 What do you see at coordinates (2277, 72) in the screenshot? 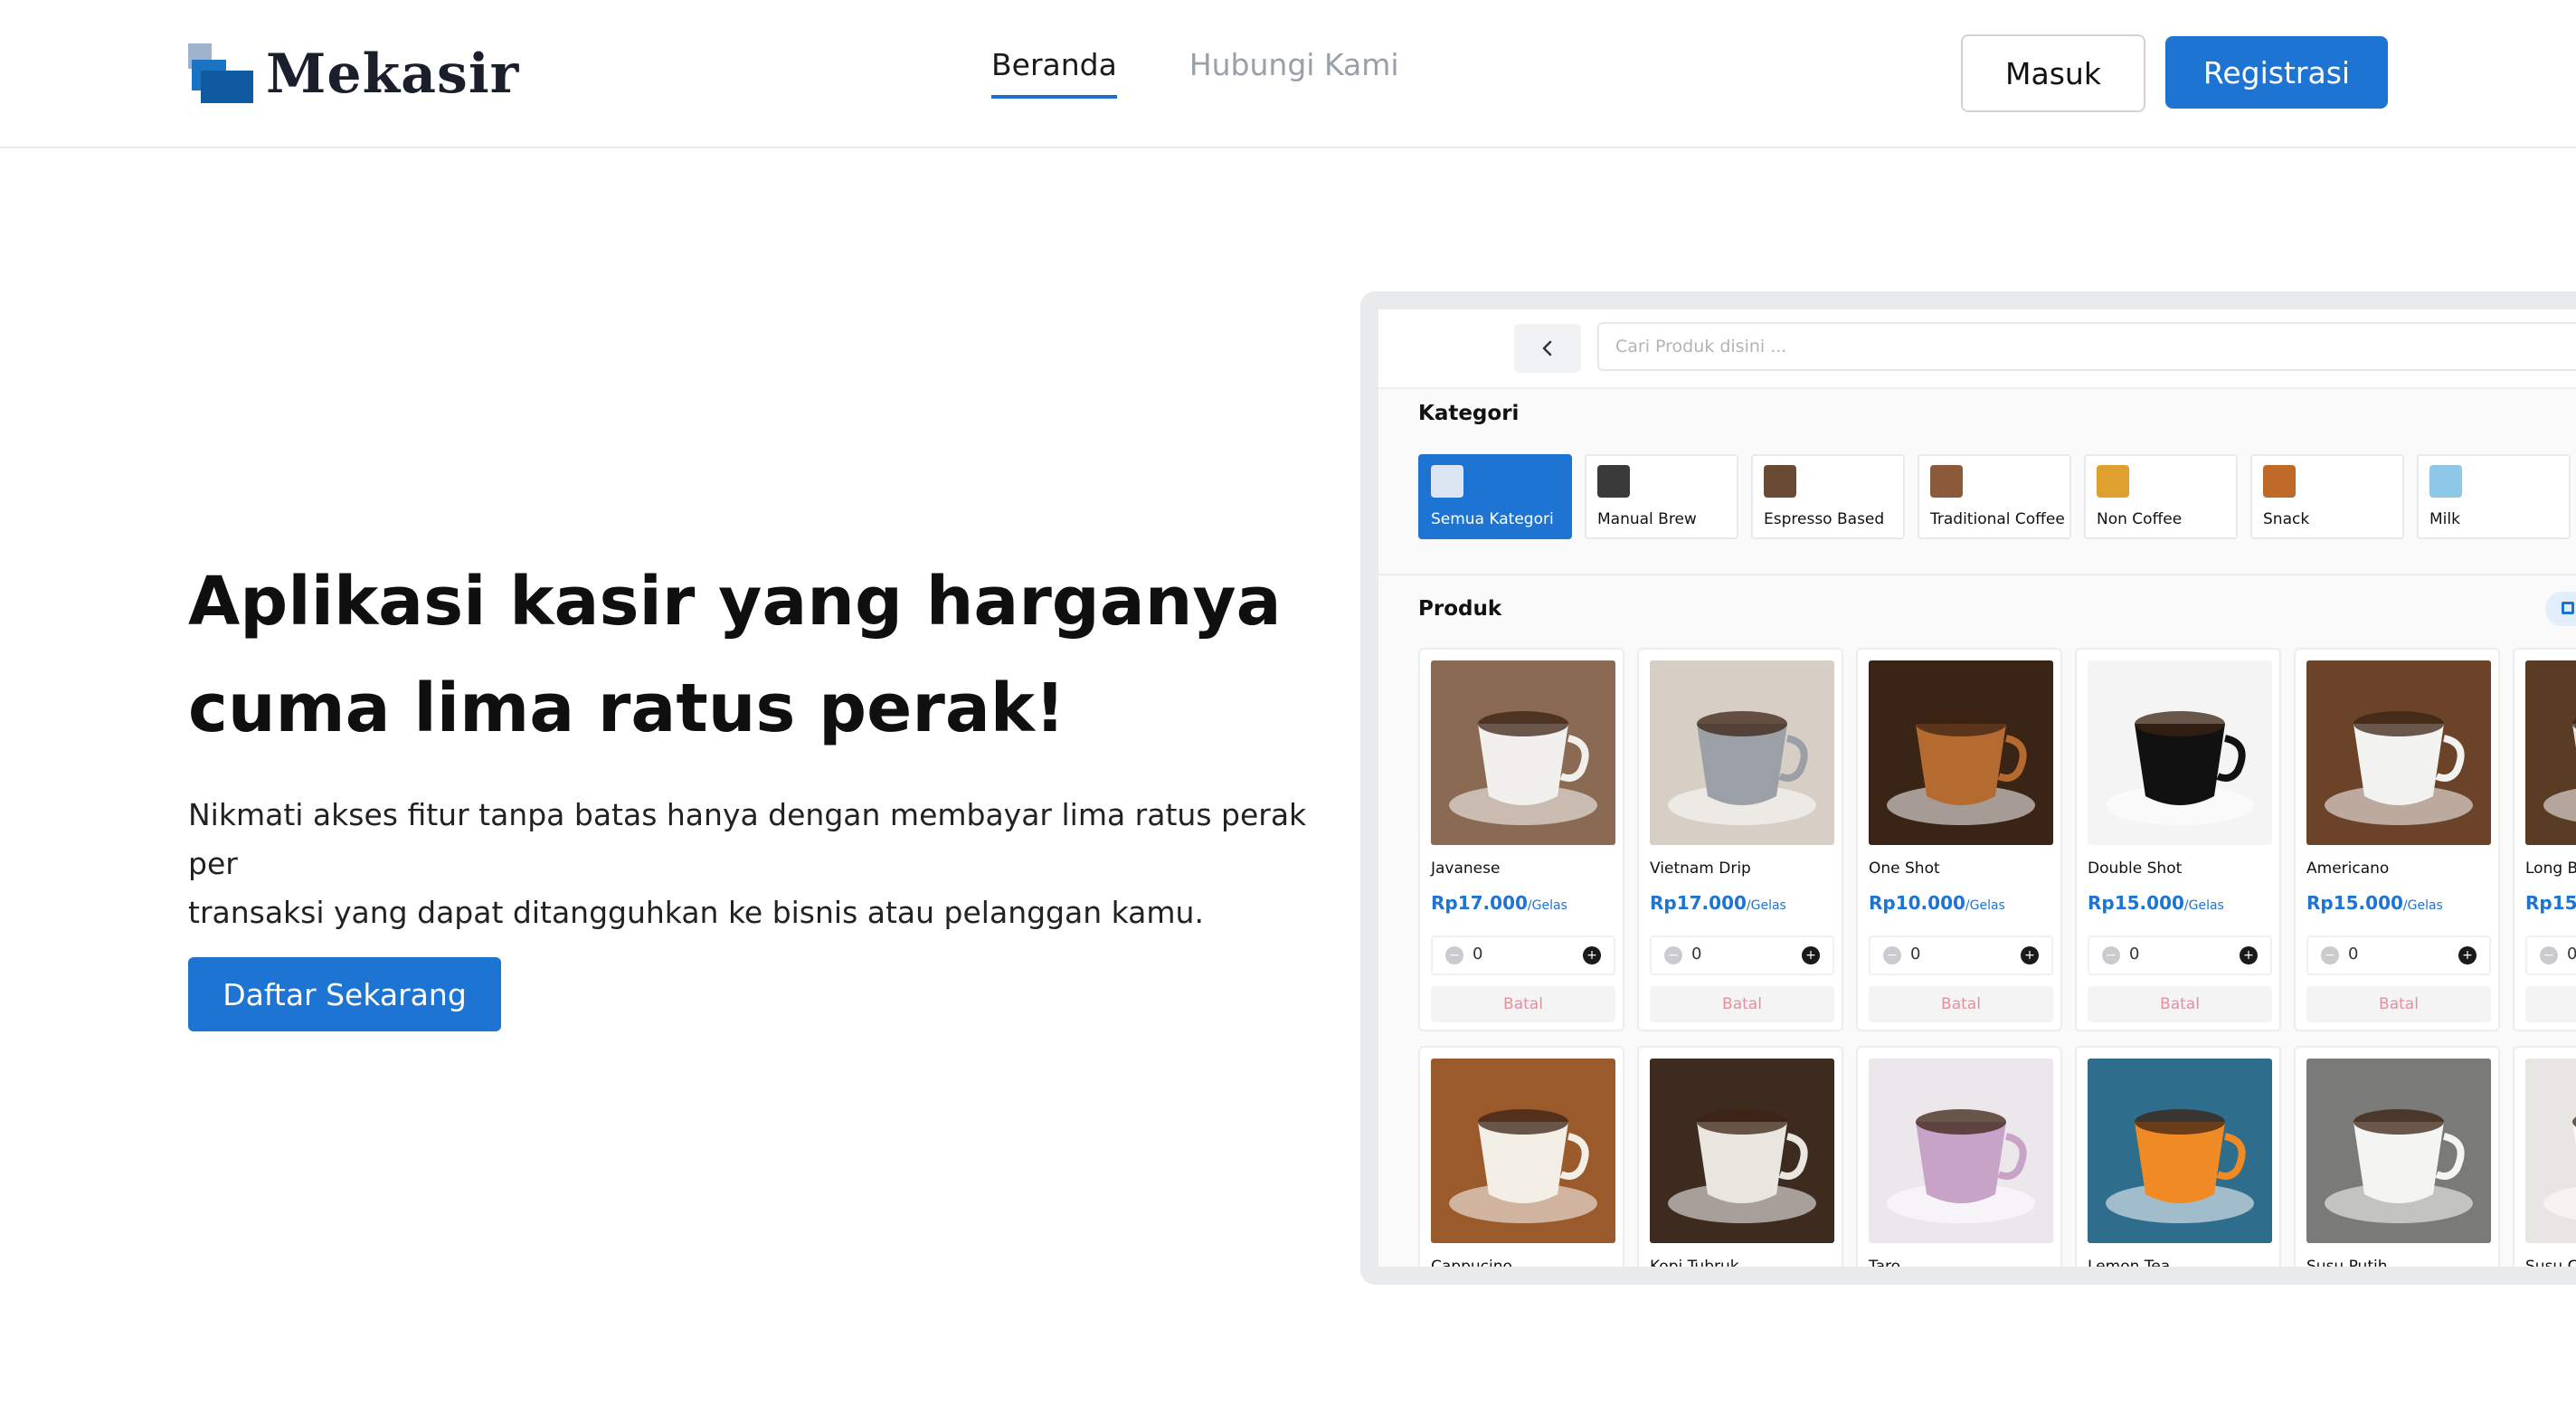
I see `register-button: Registrasi` at bounding box center [2277, 72].